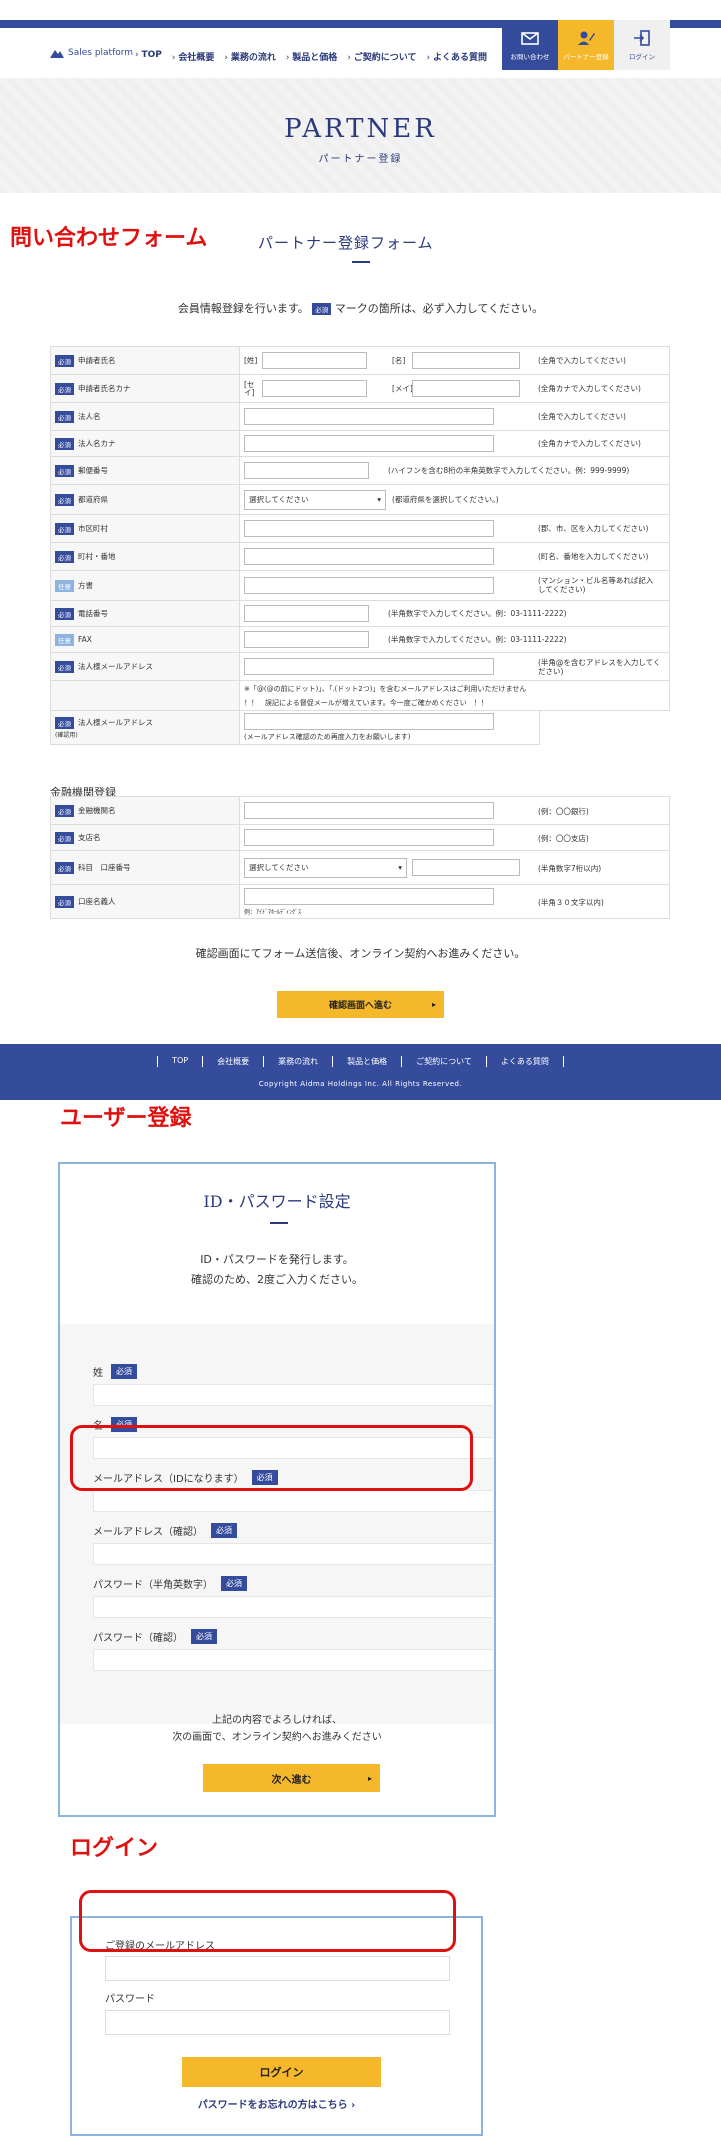  Describe the element at coordinates (582, 360) in the screenshot. I see `hint-name: (全角で入力してください)` at that location.